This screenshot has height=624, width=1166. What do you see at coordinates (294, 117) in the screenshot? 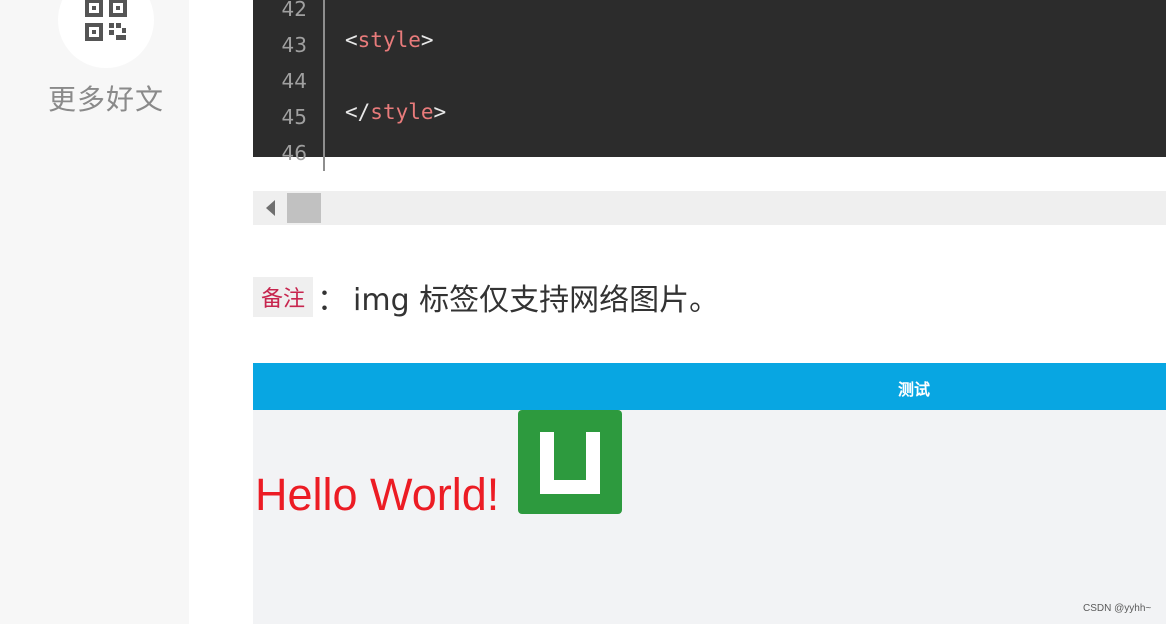
I see `line-number: 45` at bounding box center [294, 117].